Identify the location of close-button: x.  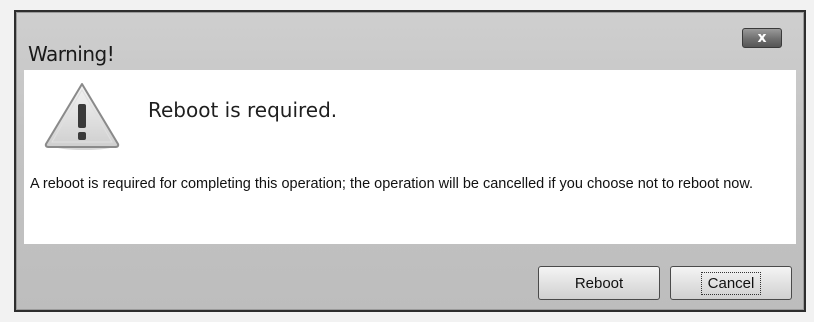
(762, 38).